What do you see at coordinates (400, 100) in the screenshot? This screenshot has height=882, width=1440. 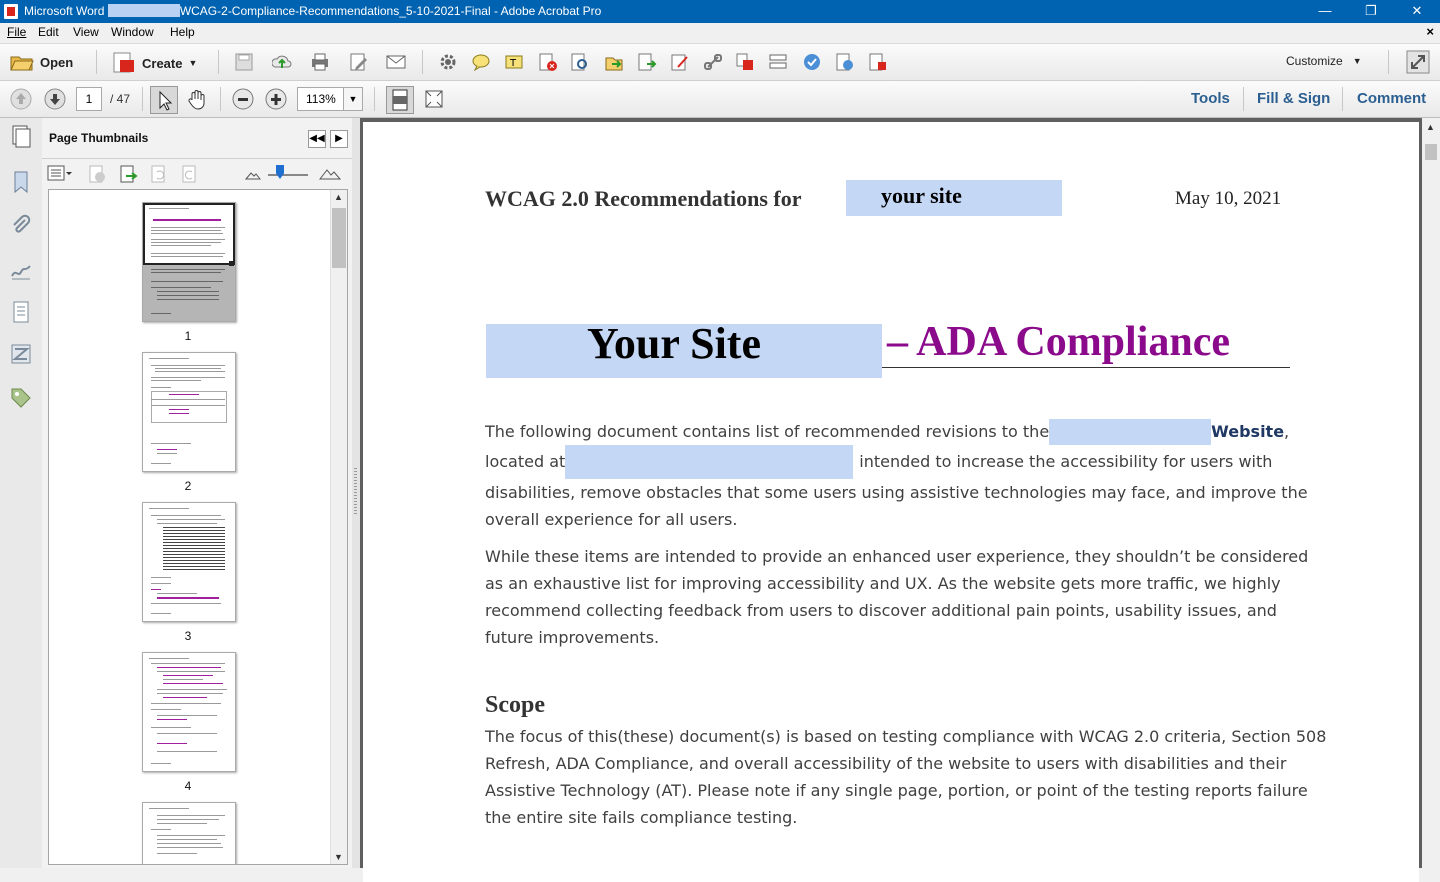 I see `scroll-mode-button` at bounding box center [400, 100].